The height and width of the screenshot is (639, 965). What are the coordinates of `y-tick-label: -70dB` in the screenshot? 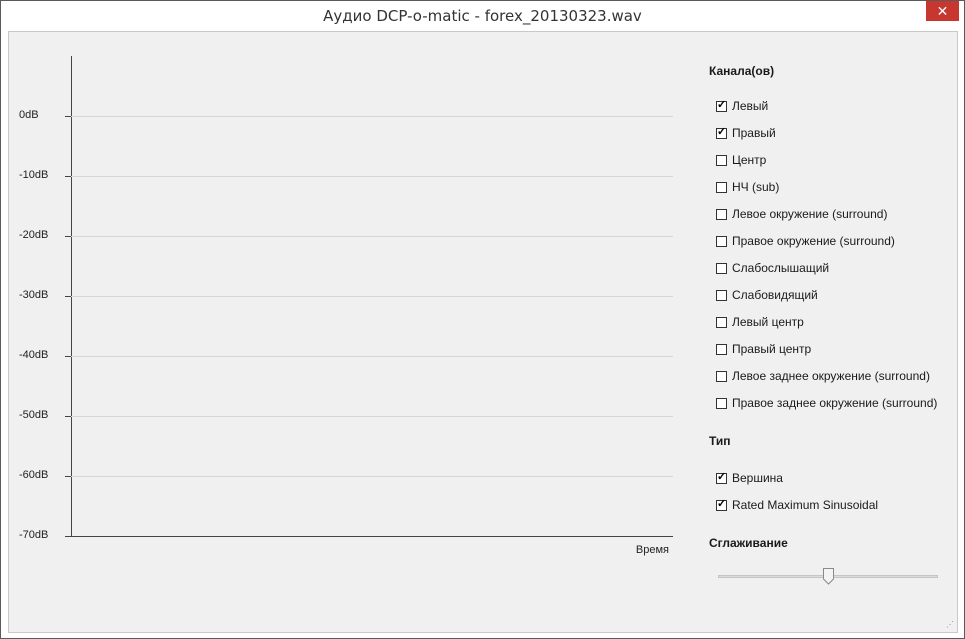 It's located at (34, 535).